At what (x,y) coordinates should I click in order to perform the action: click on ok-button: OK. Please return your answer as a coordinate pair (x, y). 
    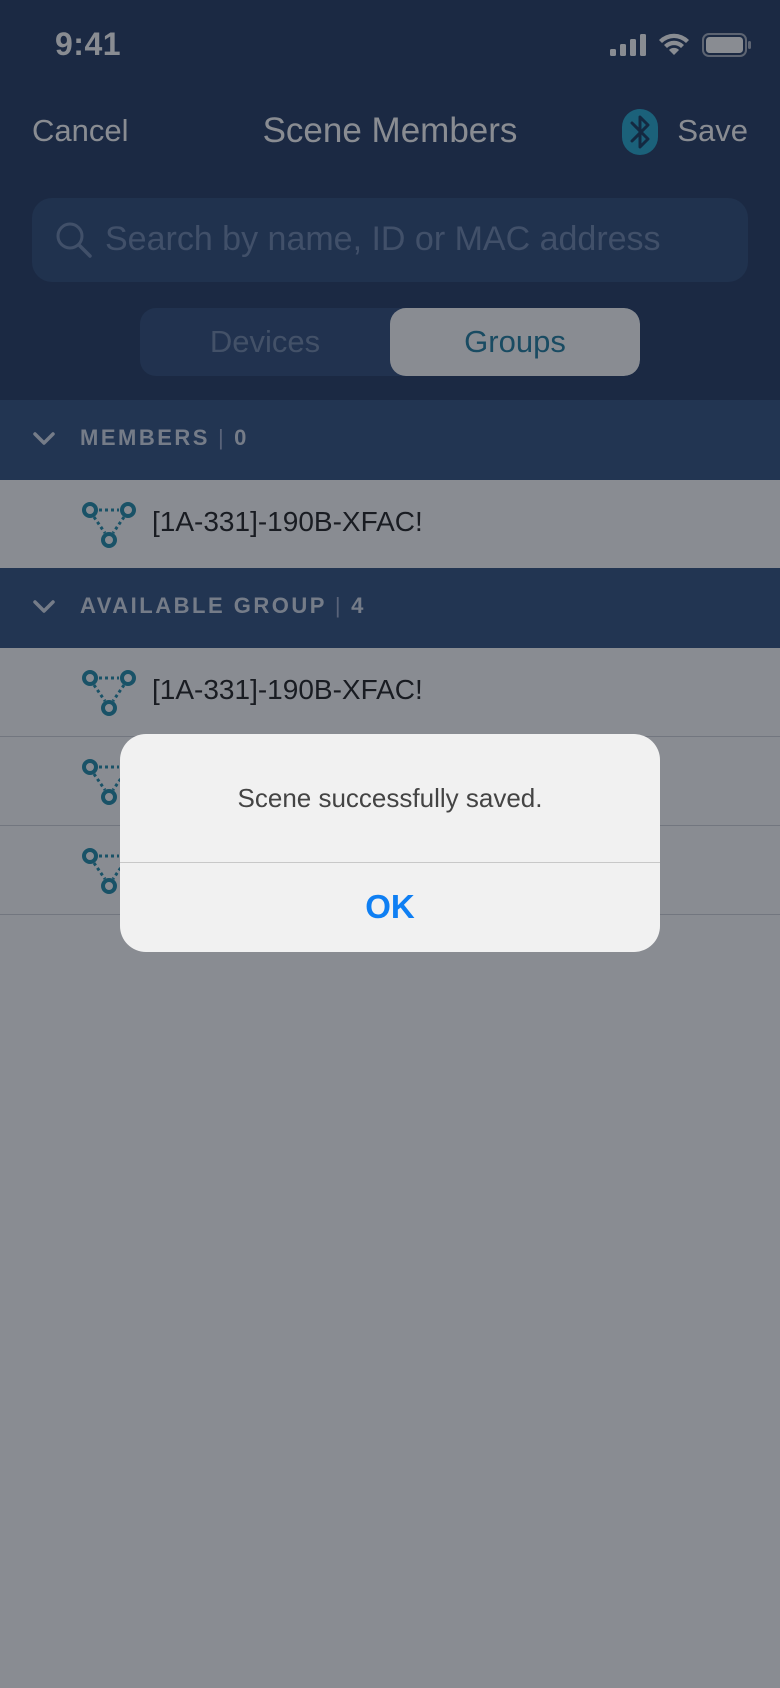
    Looking at the image, I should click on (390, 907).